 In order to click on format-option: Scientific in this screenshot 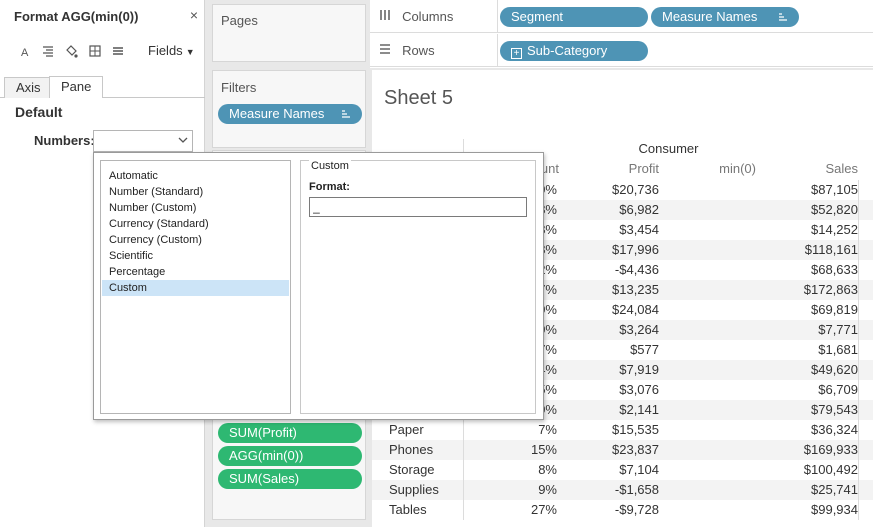, I will do `click(195, 256)`.